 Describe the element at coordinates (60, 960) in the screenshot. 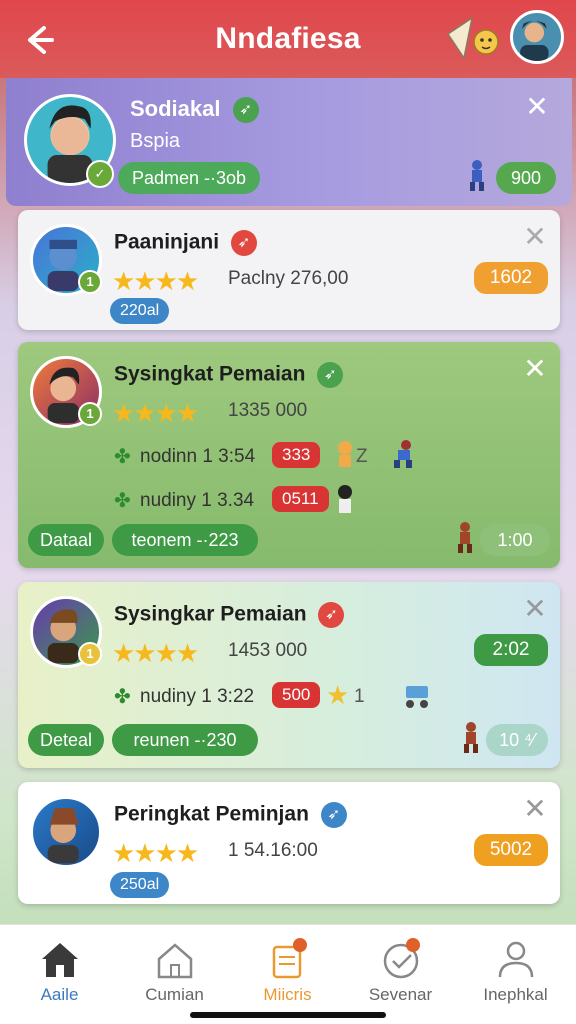

I see `home-icon` at that location.